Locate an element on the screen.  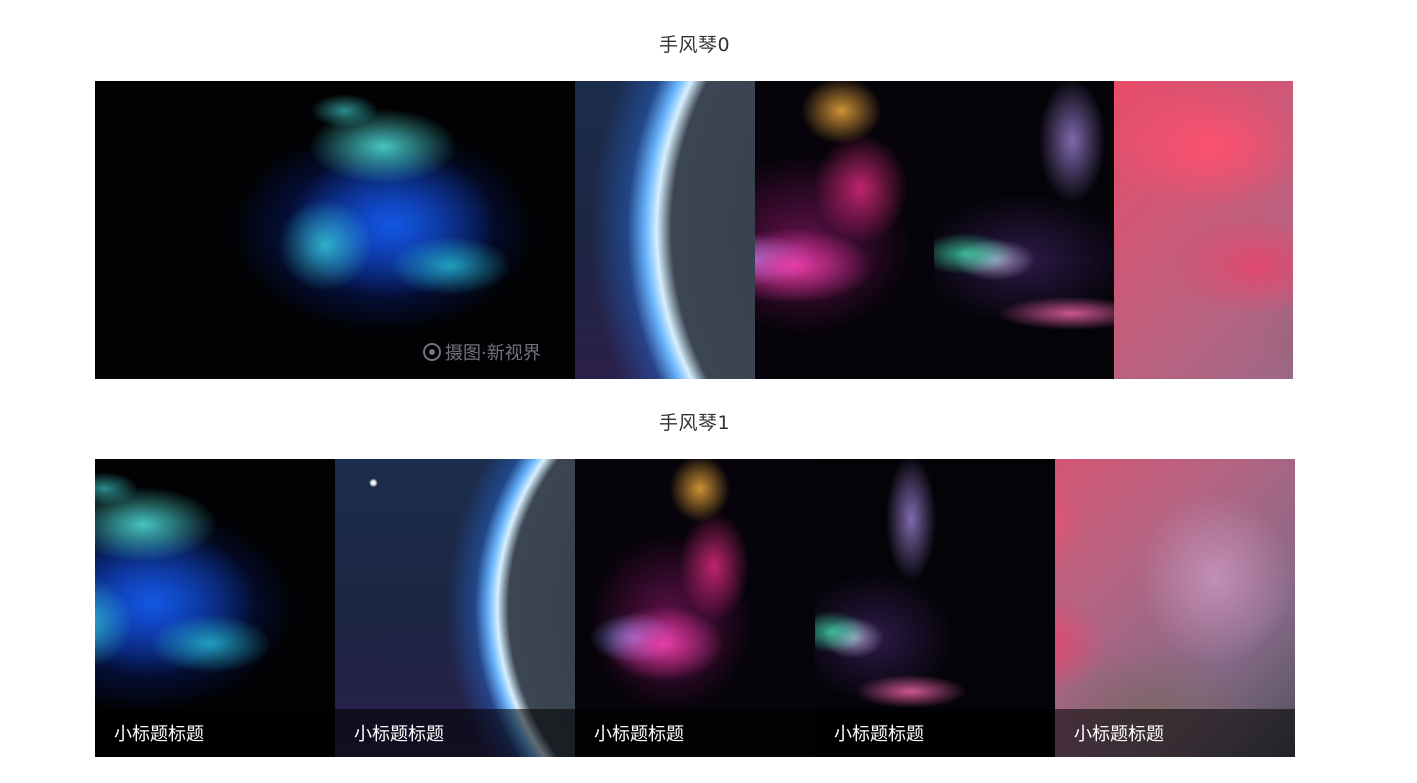
accordion-0-panel-1: 摄图·新视界 is located at coordinates (335, 230).